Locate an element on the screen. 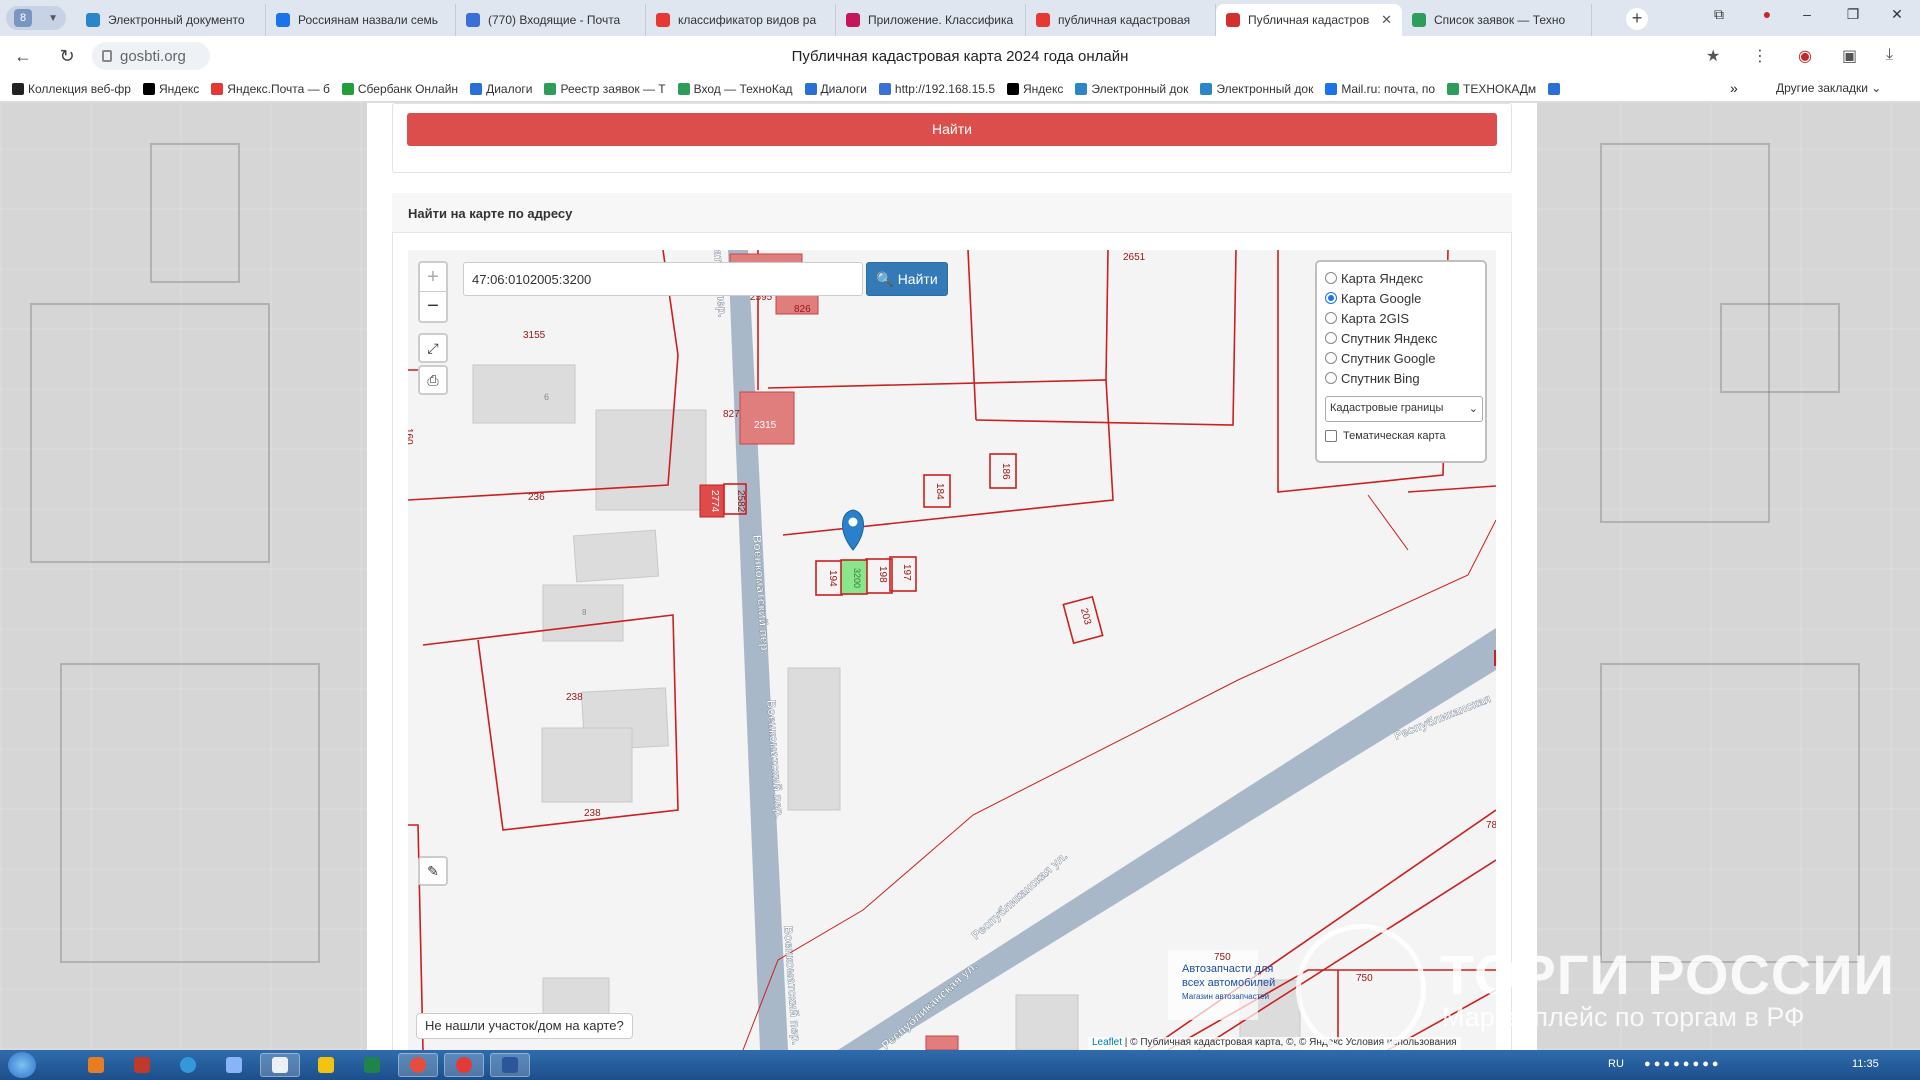 The width and height of the screenshot is (1920, 1080). taskbar-yandex-icon is located at coordinates (464, 1065).